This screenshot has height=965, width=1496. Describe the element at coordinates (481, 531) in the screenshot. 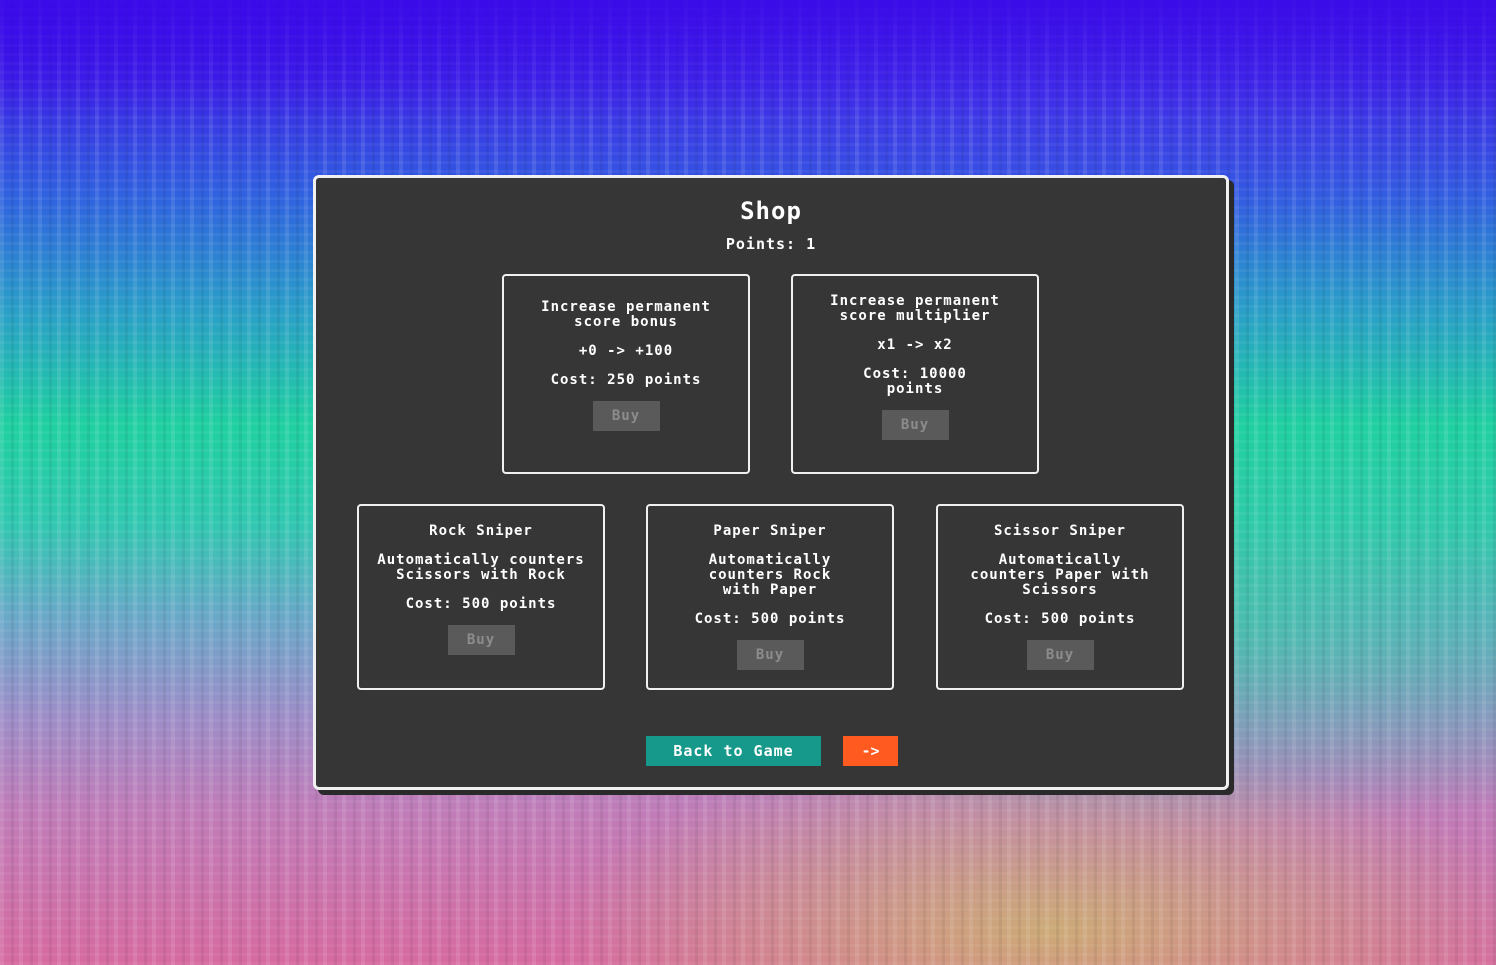

I see `upgrade-title: Rock Sniper` at that location.